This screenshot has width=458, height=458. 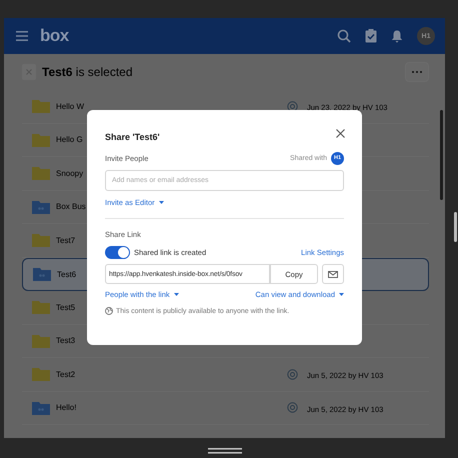 What do you see at coordinates (70, 173) in the screenshot?
I see `file-name: Snoopy` at bounding box center [70, 173].